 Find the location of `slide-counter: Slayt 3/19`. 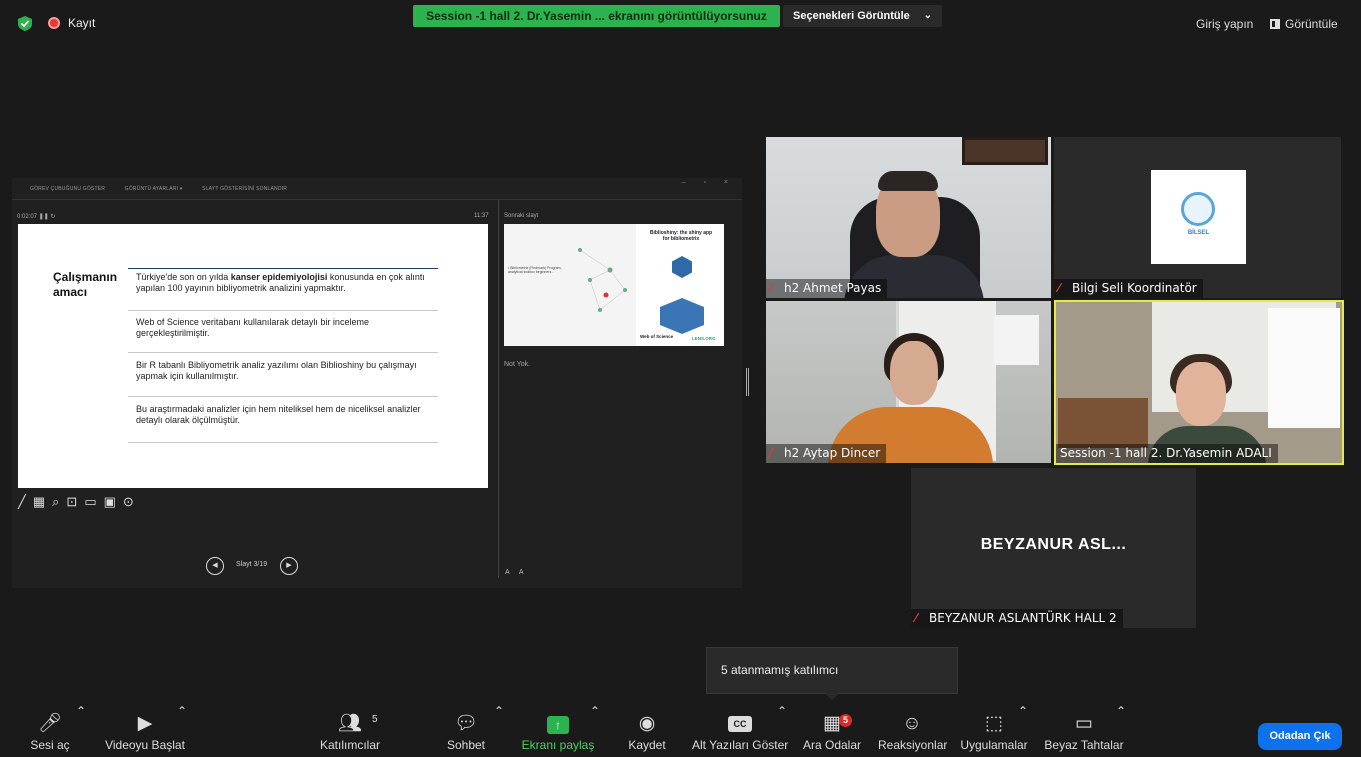

slide-counter: Slayt 3/19 is located at coordinates (252, 564).